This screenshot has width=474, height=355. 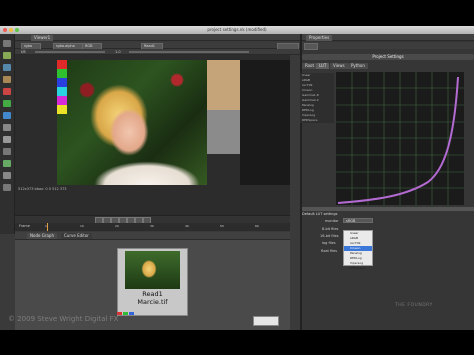 What do you see at coordinates (323, 66) in the screenshot?
I see `tab-lut: LUT` at bounding box center [323, 66].